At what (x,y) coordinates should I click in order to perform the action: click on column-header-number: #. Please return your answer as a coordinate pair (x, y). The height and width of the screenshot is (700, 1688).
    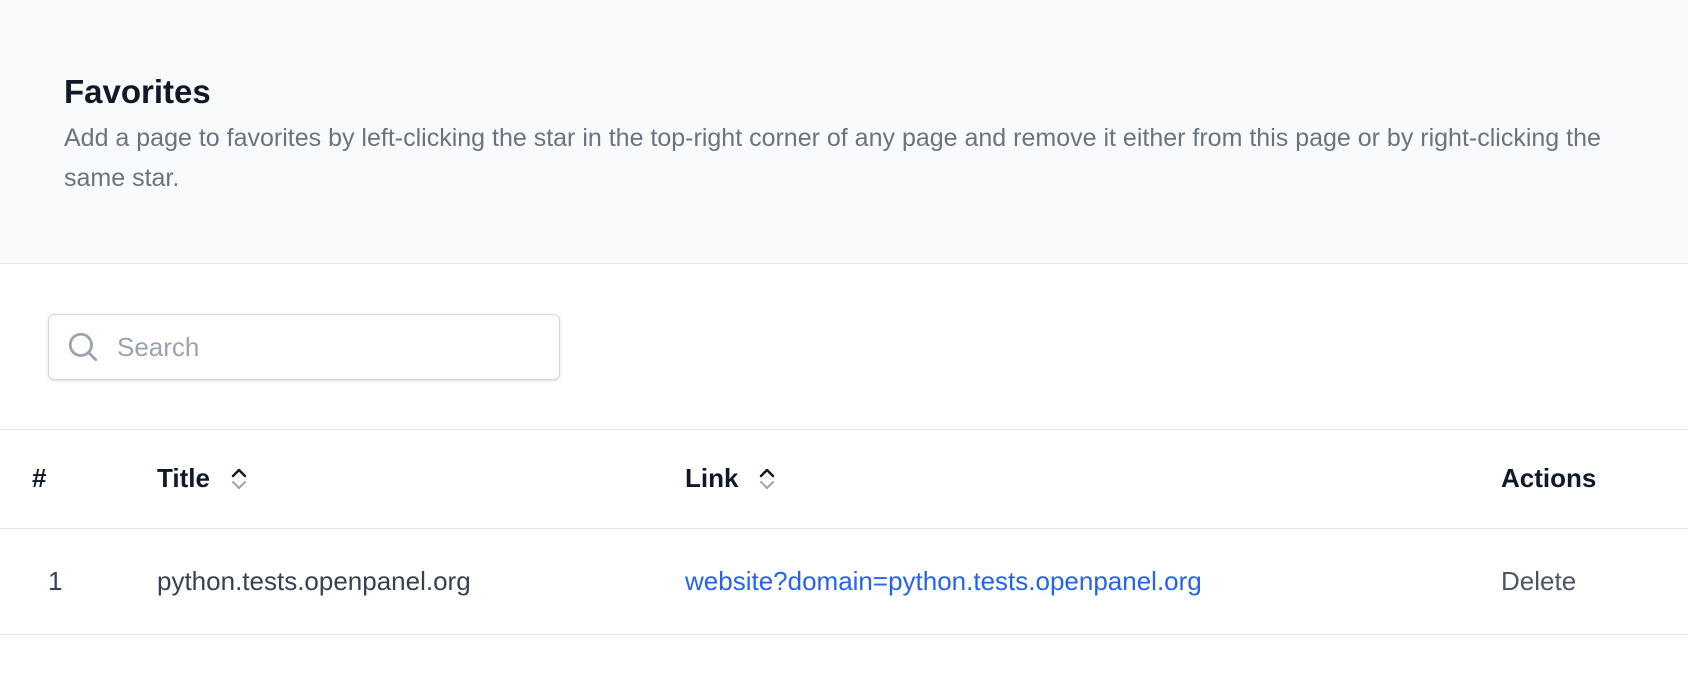
    Looking at the image, I should click on (39, 478).